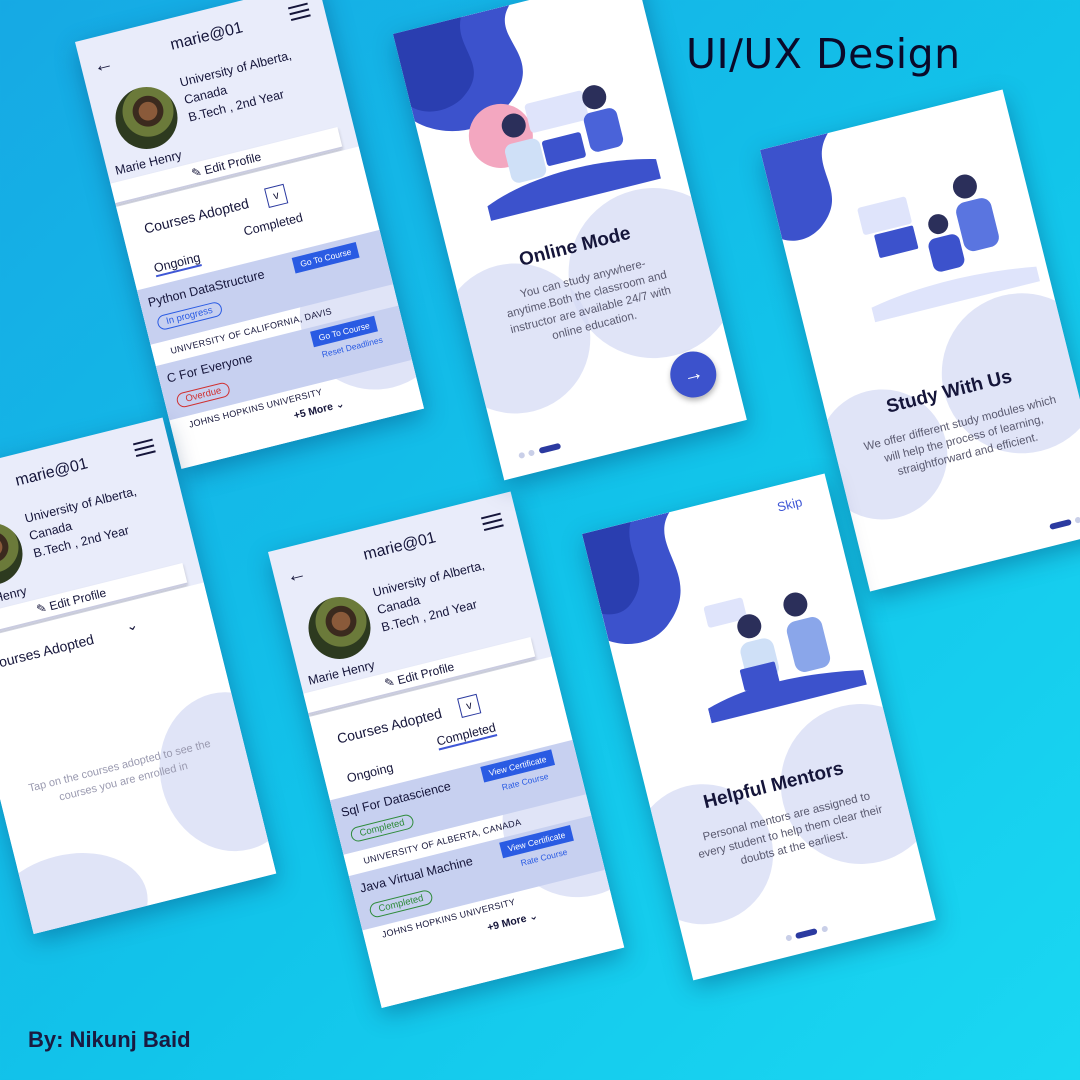  What do you see at coordinates (823, 54) in the screenshot?
I see `page-title: UI/UX Design` at bounding box center [823, 54].